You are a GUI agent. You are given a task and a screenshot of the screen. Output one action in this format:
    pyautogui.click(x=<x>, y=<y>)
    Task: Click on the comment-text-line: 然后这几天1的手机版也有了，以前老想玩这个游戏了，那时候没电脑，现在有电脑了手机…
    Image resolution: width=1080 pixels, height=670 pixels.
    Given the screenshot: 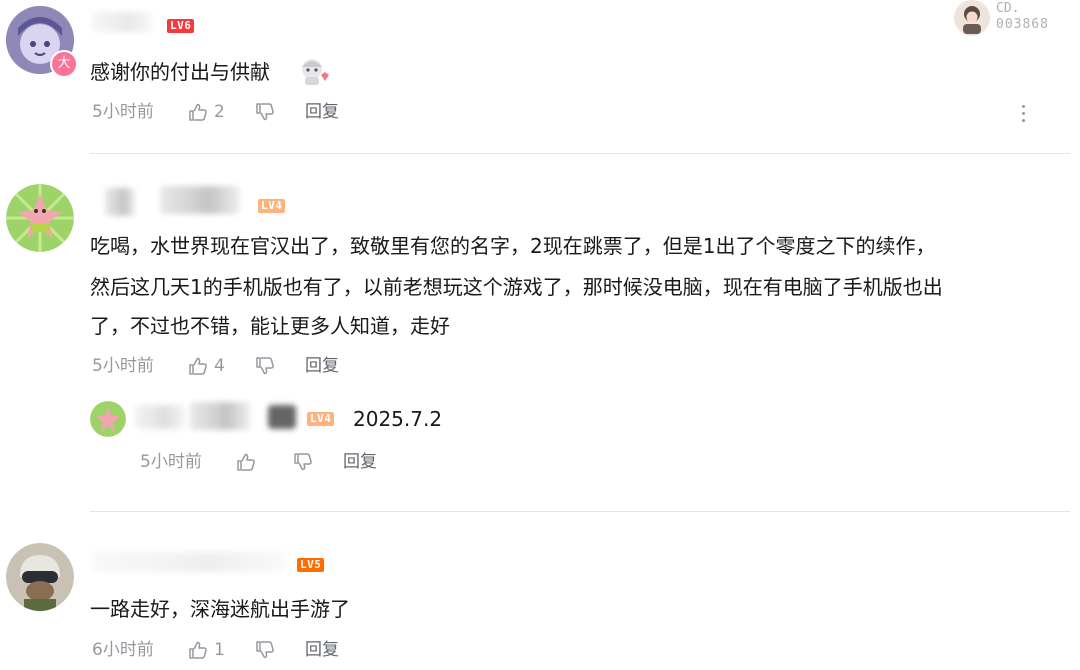 What is the action you would take?
    pyautogui.click(x=516, y=287)
    